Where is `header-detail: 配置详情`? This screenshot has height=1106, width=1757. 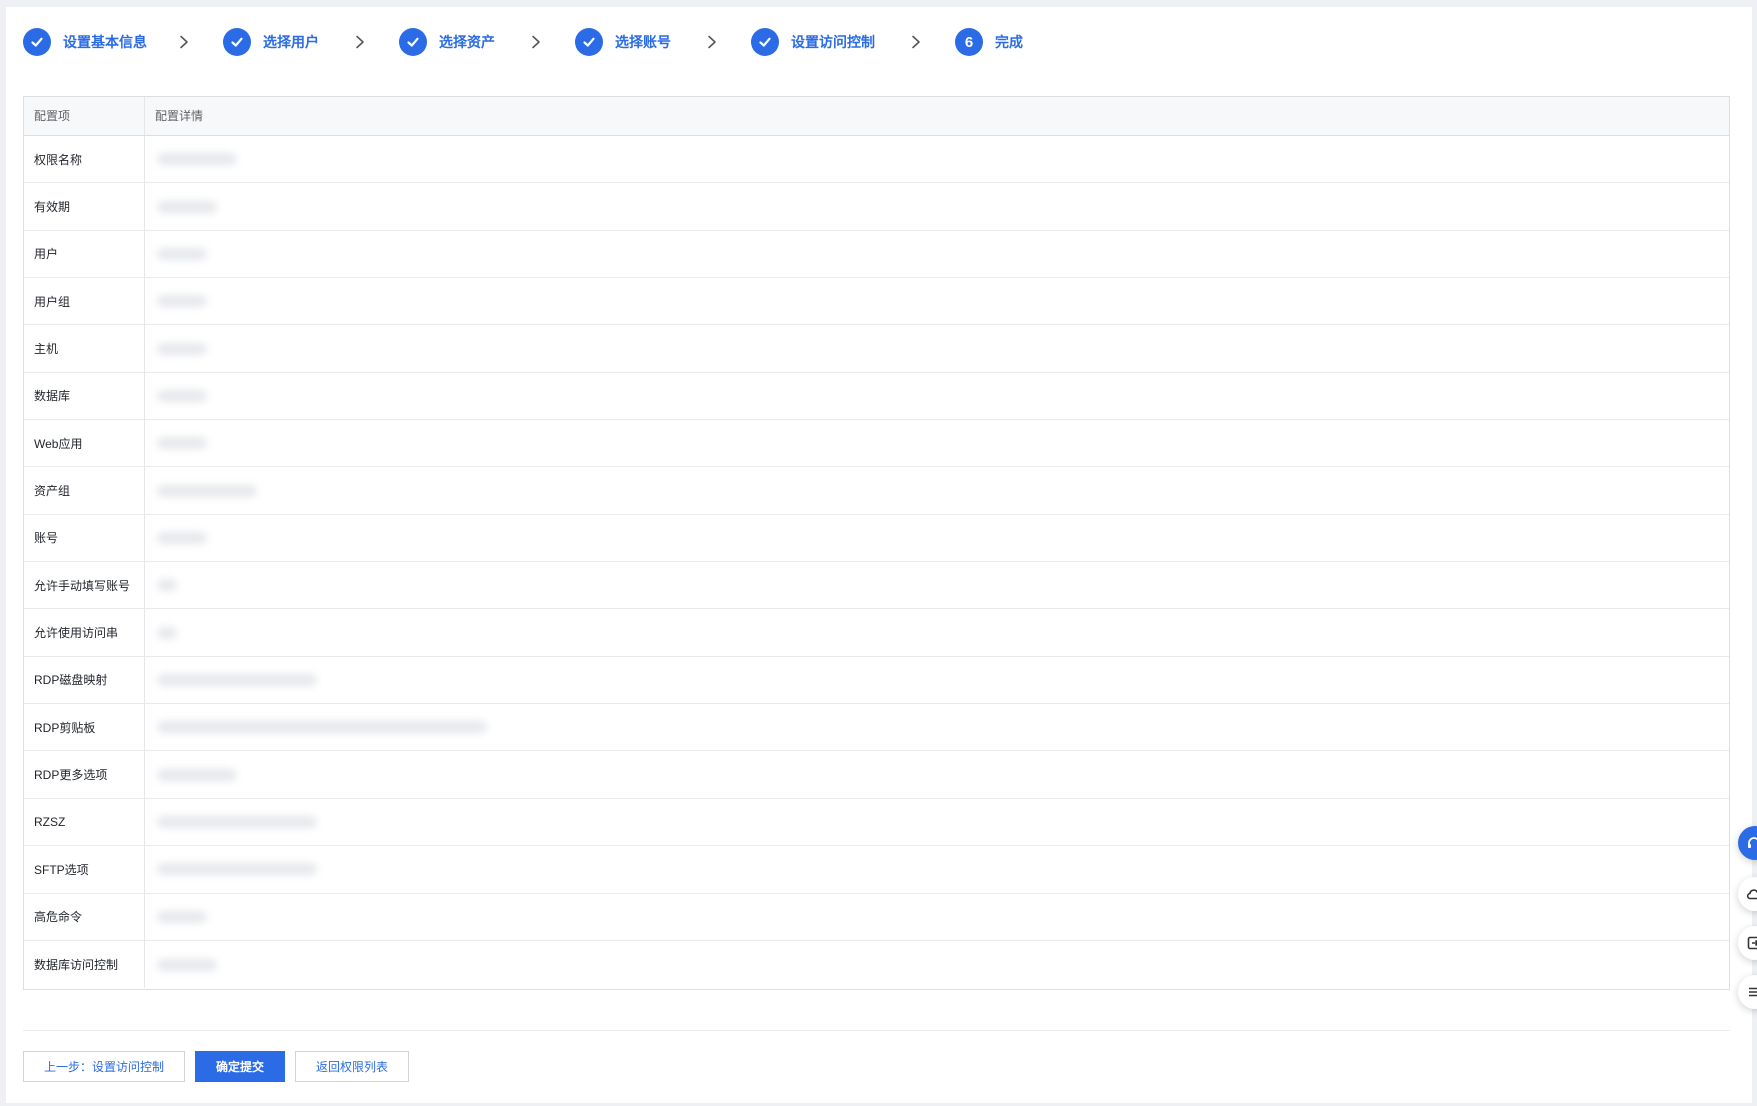
header-detail: 配置详情 is located at coordinates (179, 116).